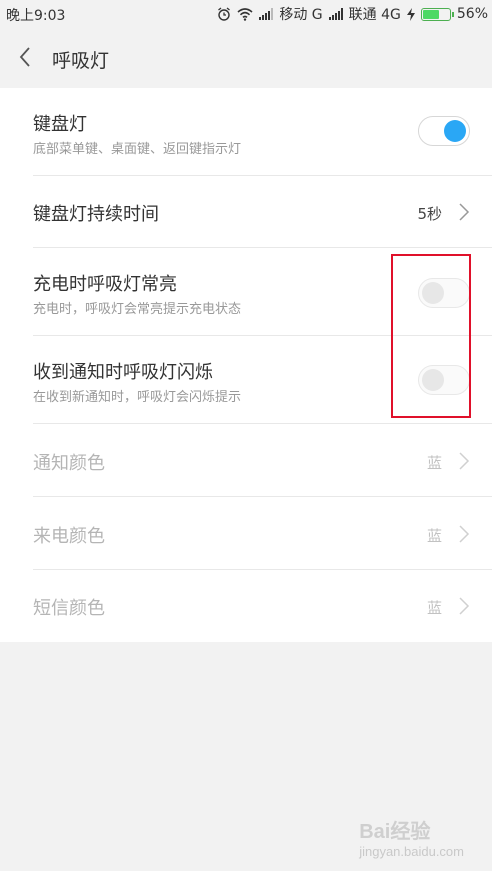 The image size is (492, 871). I want to click on setting-title: 通知颜色, so click(69, 463).